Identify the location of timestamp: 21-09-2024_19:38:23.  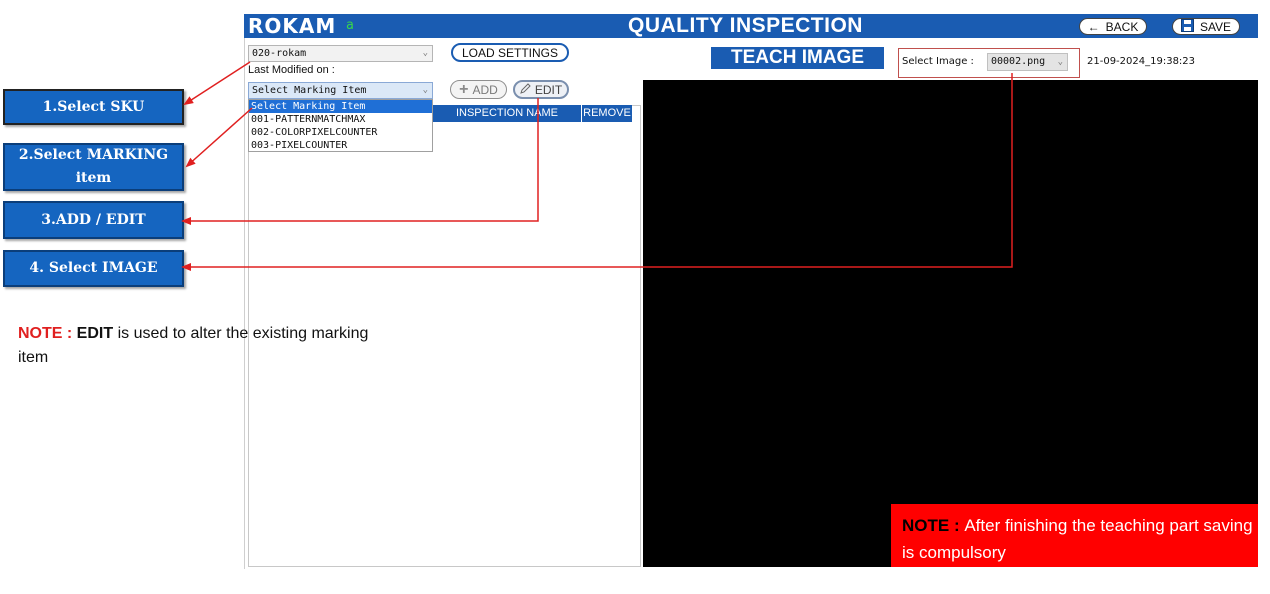
(1141, 61).